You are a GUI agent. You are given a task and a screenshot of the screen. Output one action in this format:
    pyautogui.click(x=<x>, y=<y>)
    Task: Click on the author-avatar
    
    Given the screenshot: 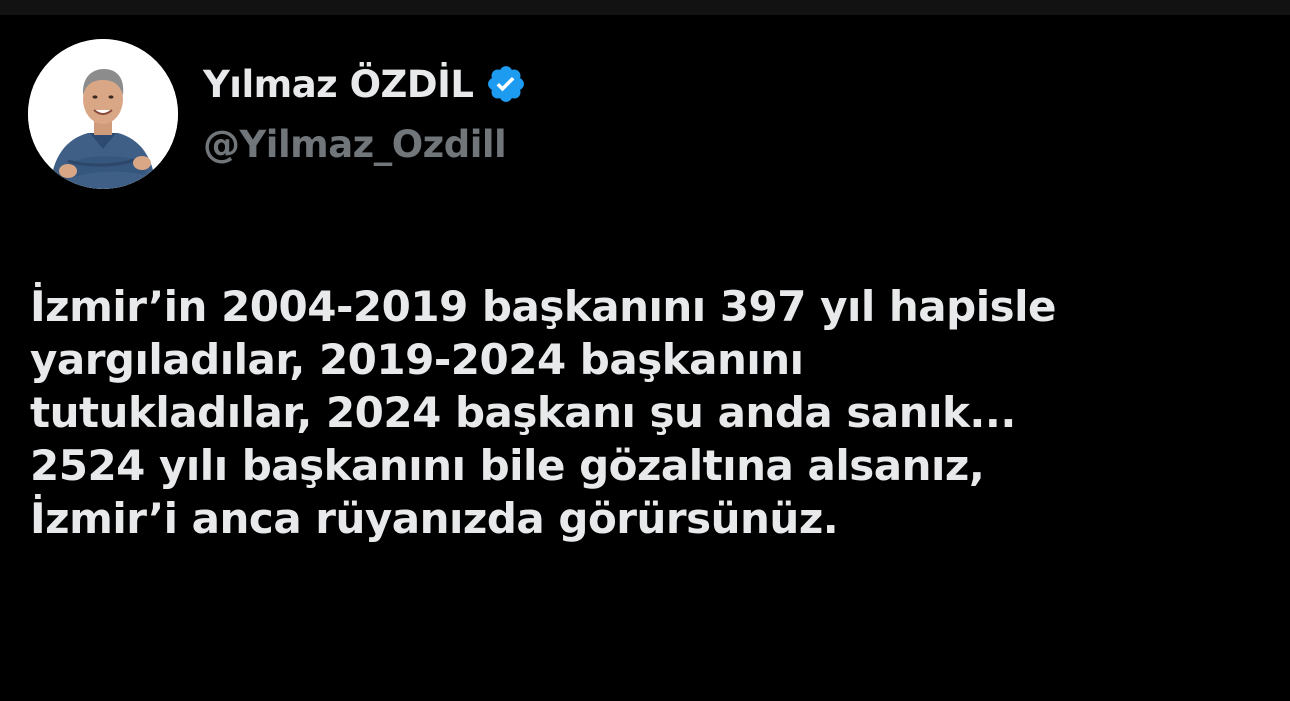 What is the action you would take?
    pyautogui.click(x=103, y=114)
    